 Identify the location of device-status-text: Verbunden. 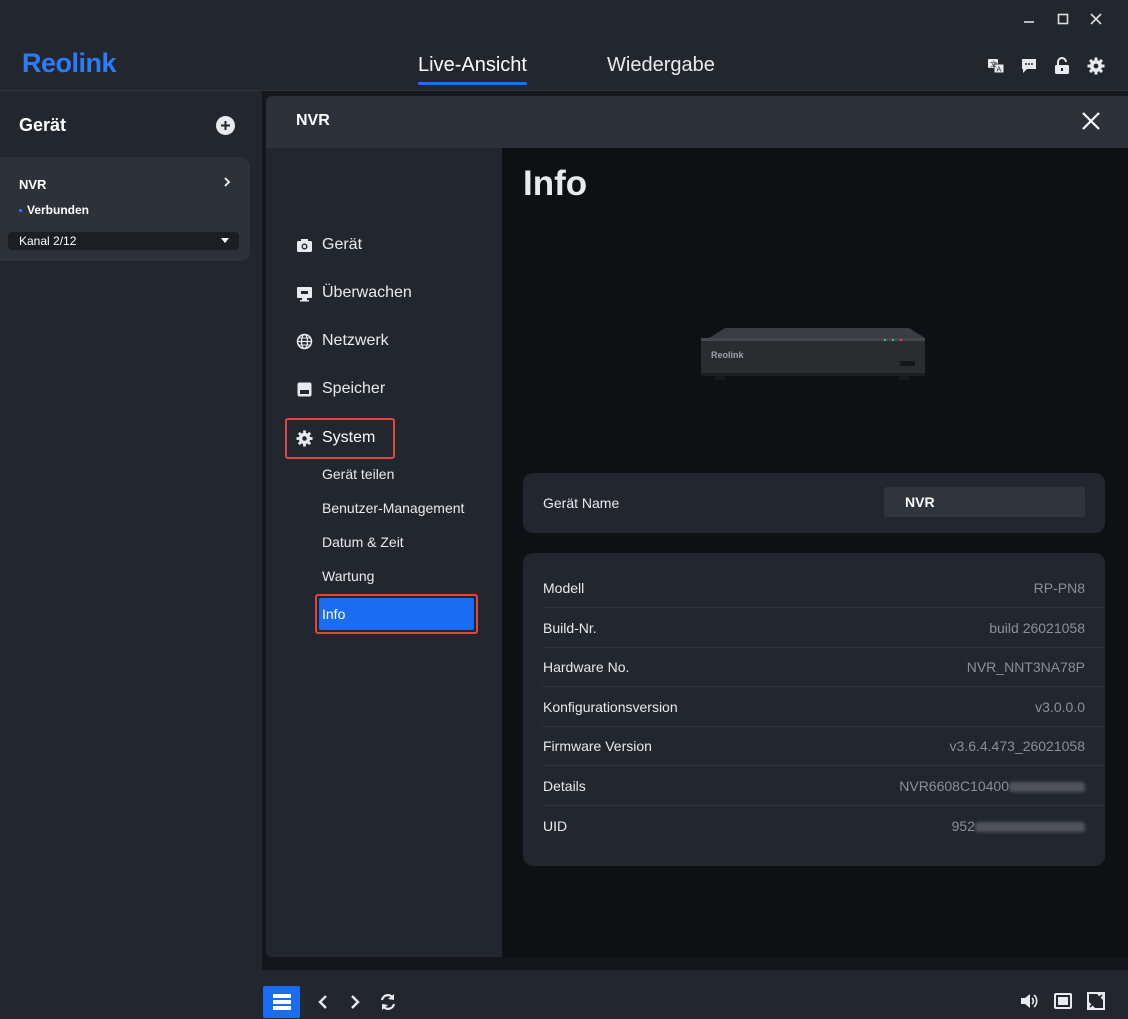
(58, 210).